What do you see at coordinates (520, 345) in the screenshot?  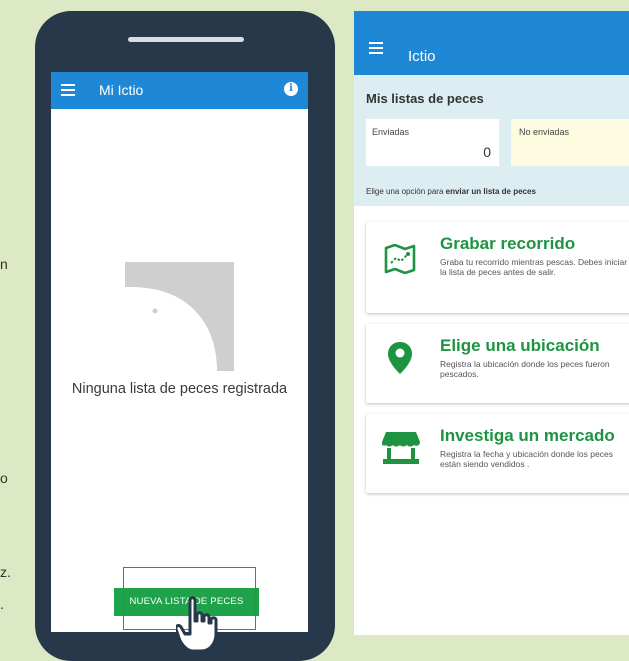 I see `option-title: Elige una ubicación` at bounding box center [520, 345].